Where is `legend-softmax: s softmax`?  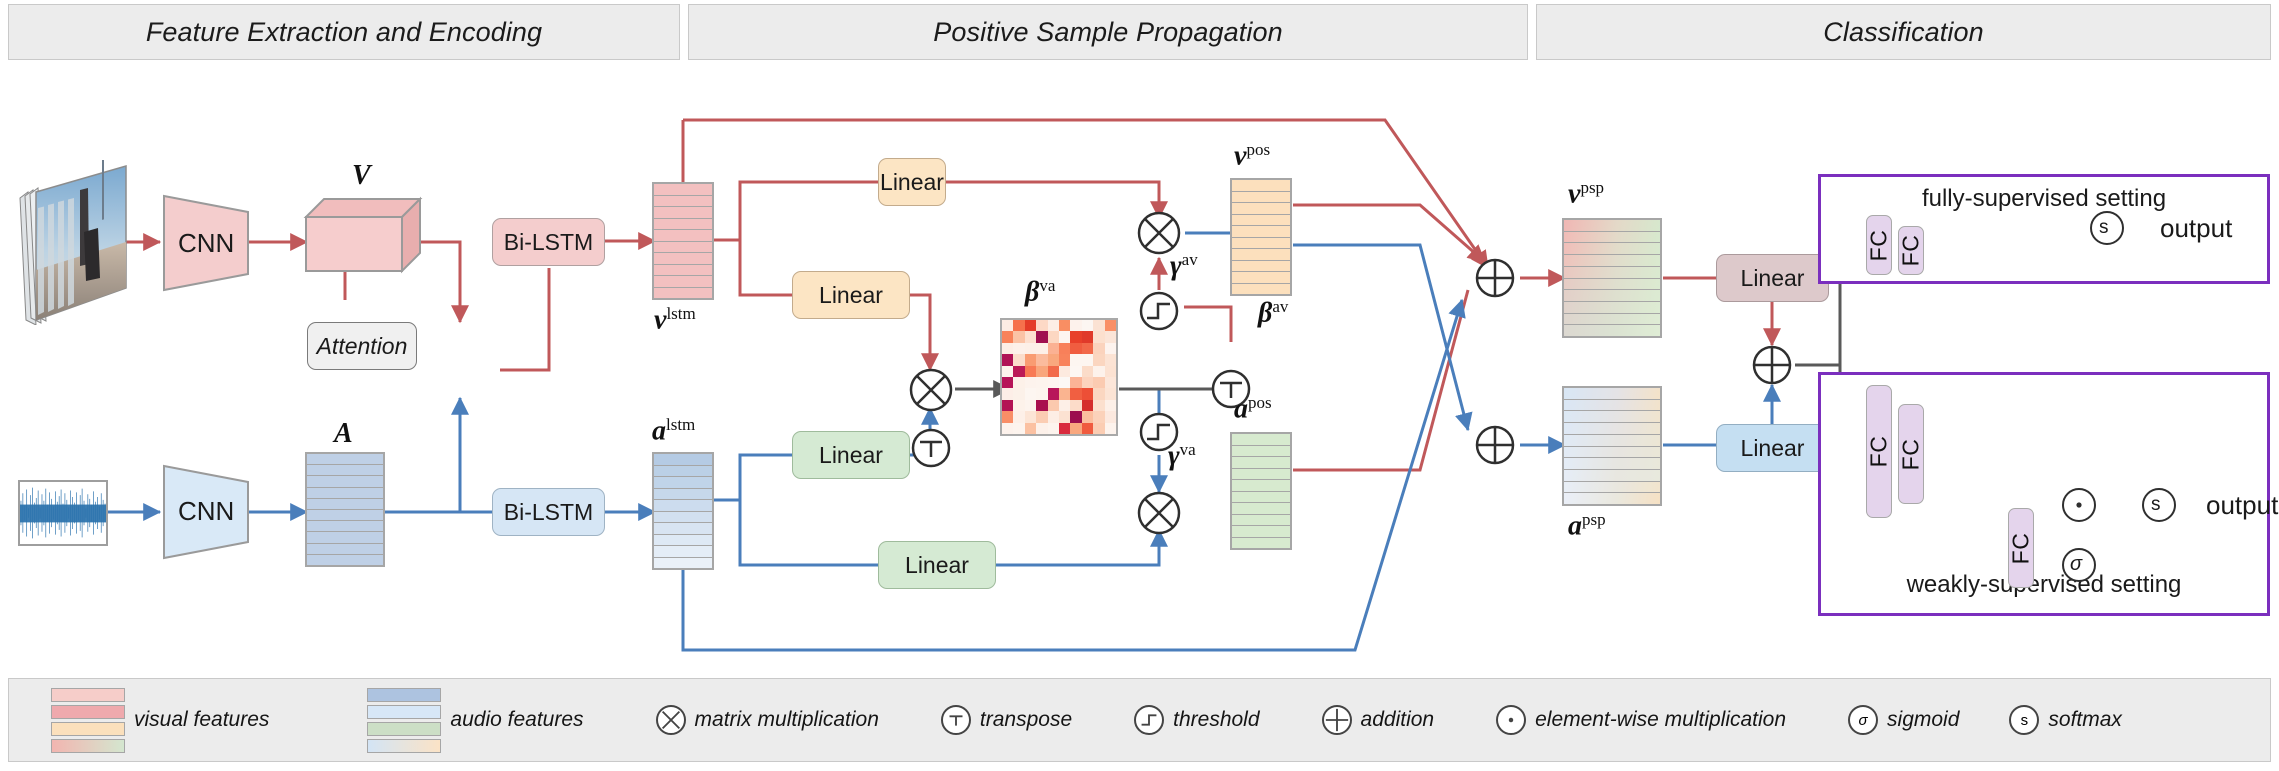
legend-softmax: s softmax is located at coordinates (2065, 720).